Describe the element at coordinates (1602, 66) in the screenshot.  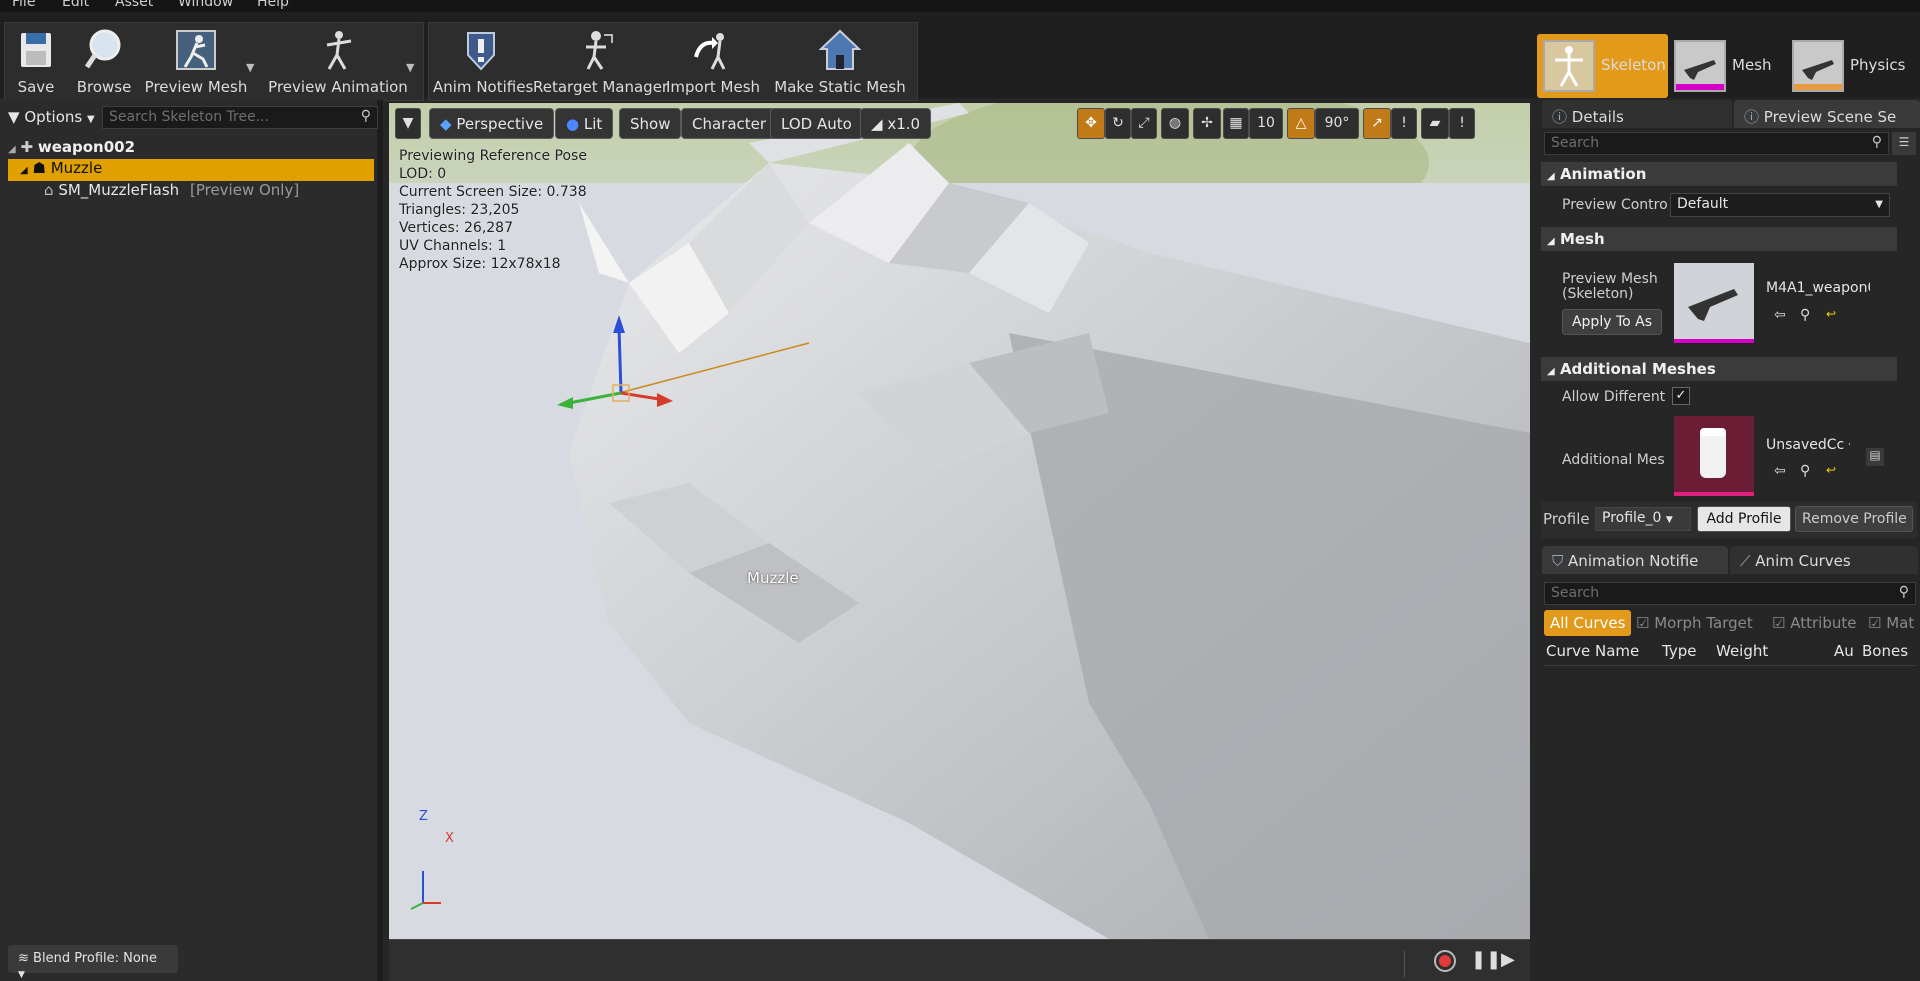
I see `mode-skeleton-tab: Skeleton` at that location.